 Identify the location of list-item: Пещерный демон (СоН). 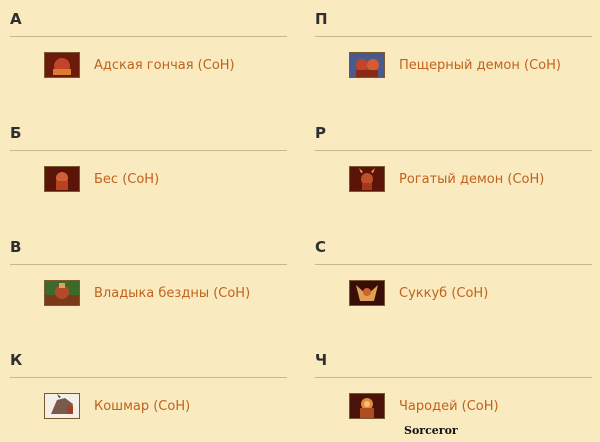
(470, 65).